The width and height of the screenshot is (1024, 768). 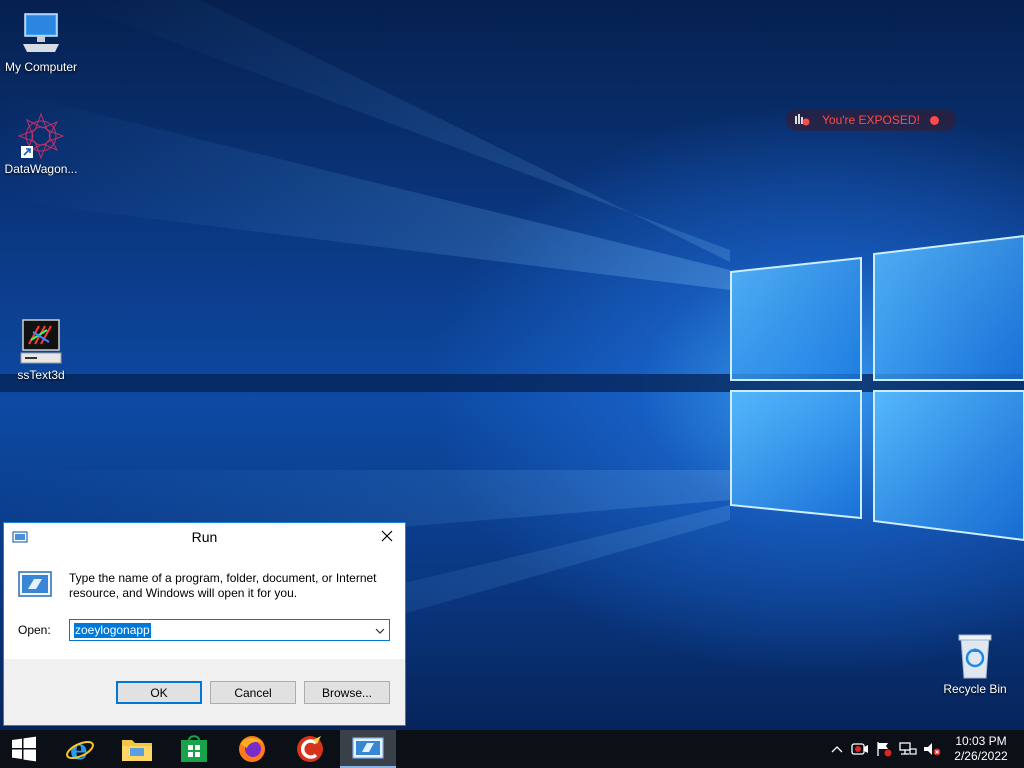 I want to click on chevron-down-icon, so click(x=380, y=632).